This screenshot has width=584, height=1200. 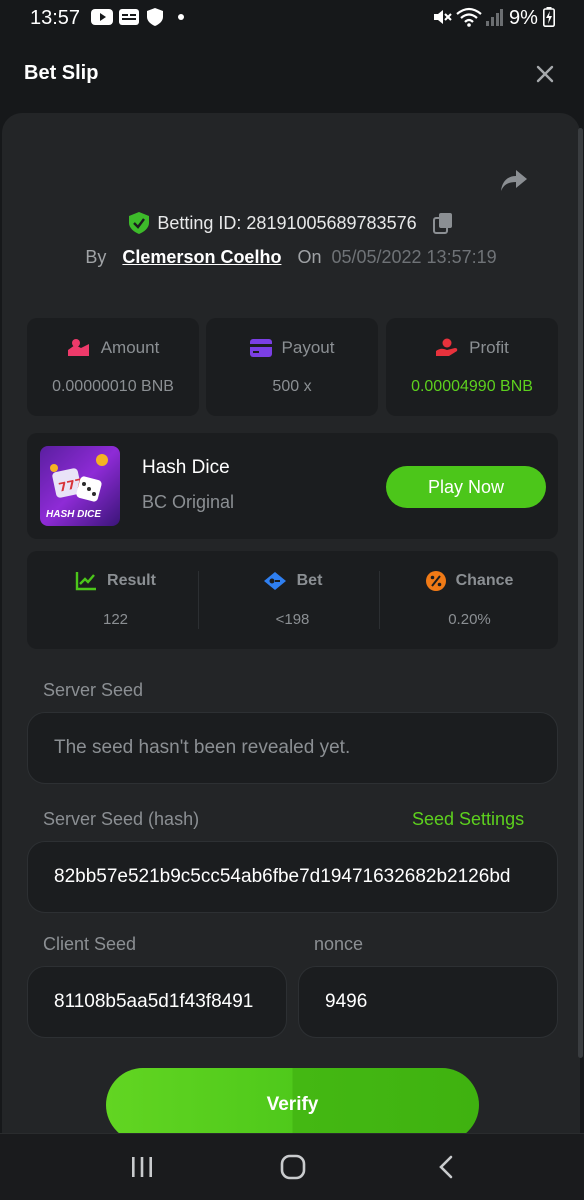 I want to click on client-seed-label: Client Seed, so click(x=90, y=944).